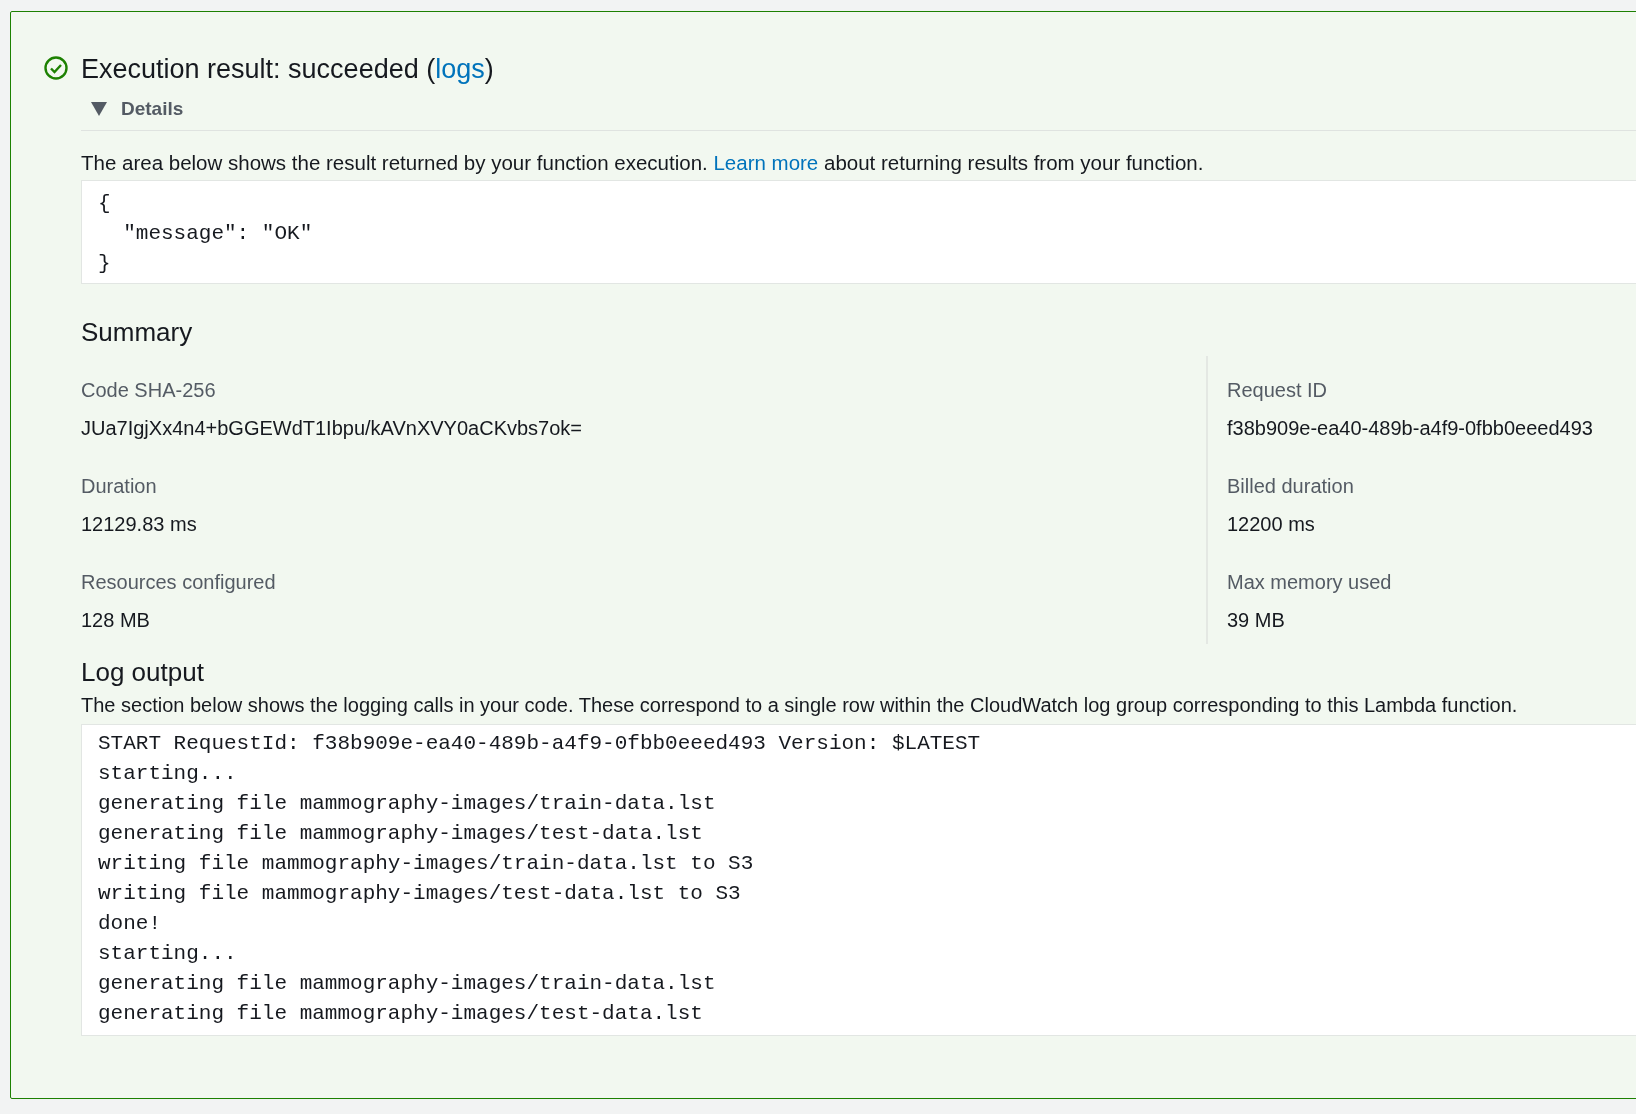 The image size is (1636, 1114). I want to click on log-line: writing file mammography-images/train-data.lst to S3, so click(426, 864).